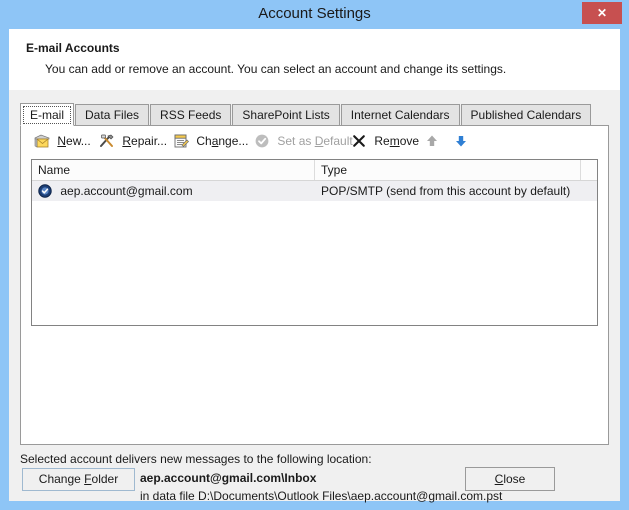  I want to click on column-header-name: Name, so click(173, 170).